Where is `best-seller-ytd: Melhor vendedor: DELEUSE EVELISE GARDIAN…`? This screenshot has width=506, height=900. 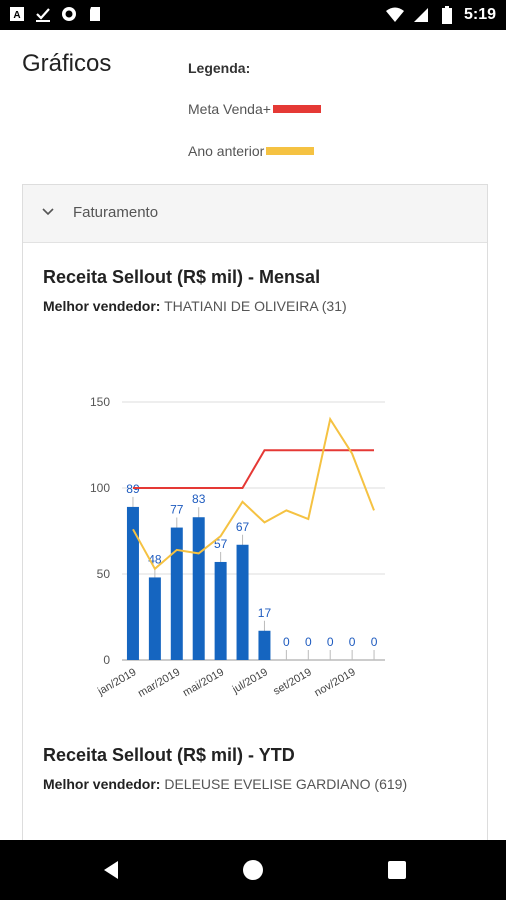
best-seller-ytd: Melhor vendedor: DELEUSE EVELISE GARDIAN… is located at coordinates (225, 784).